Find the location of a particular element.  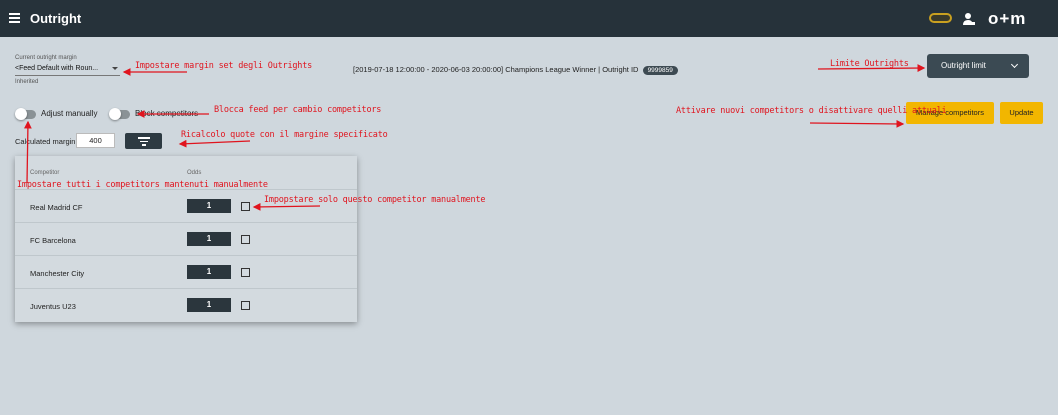

outright-id-badge: 9999859 is located at coordinates (660, 70).